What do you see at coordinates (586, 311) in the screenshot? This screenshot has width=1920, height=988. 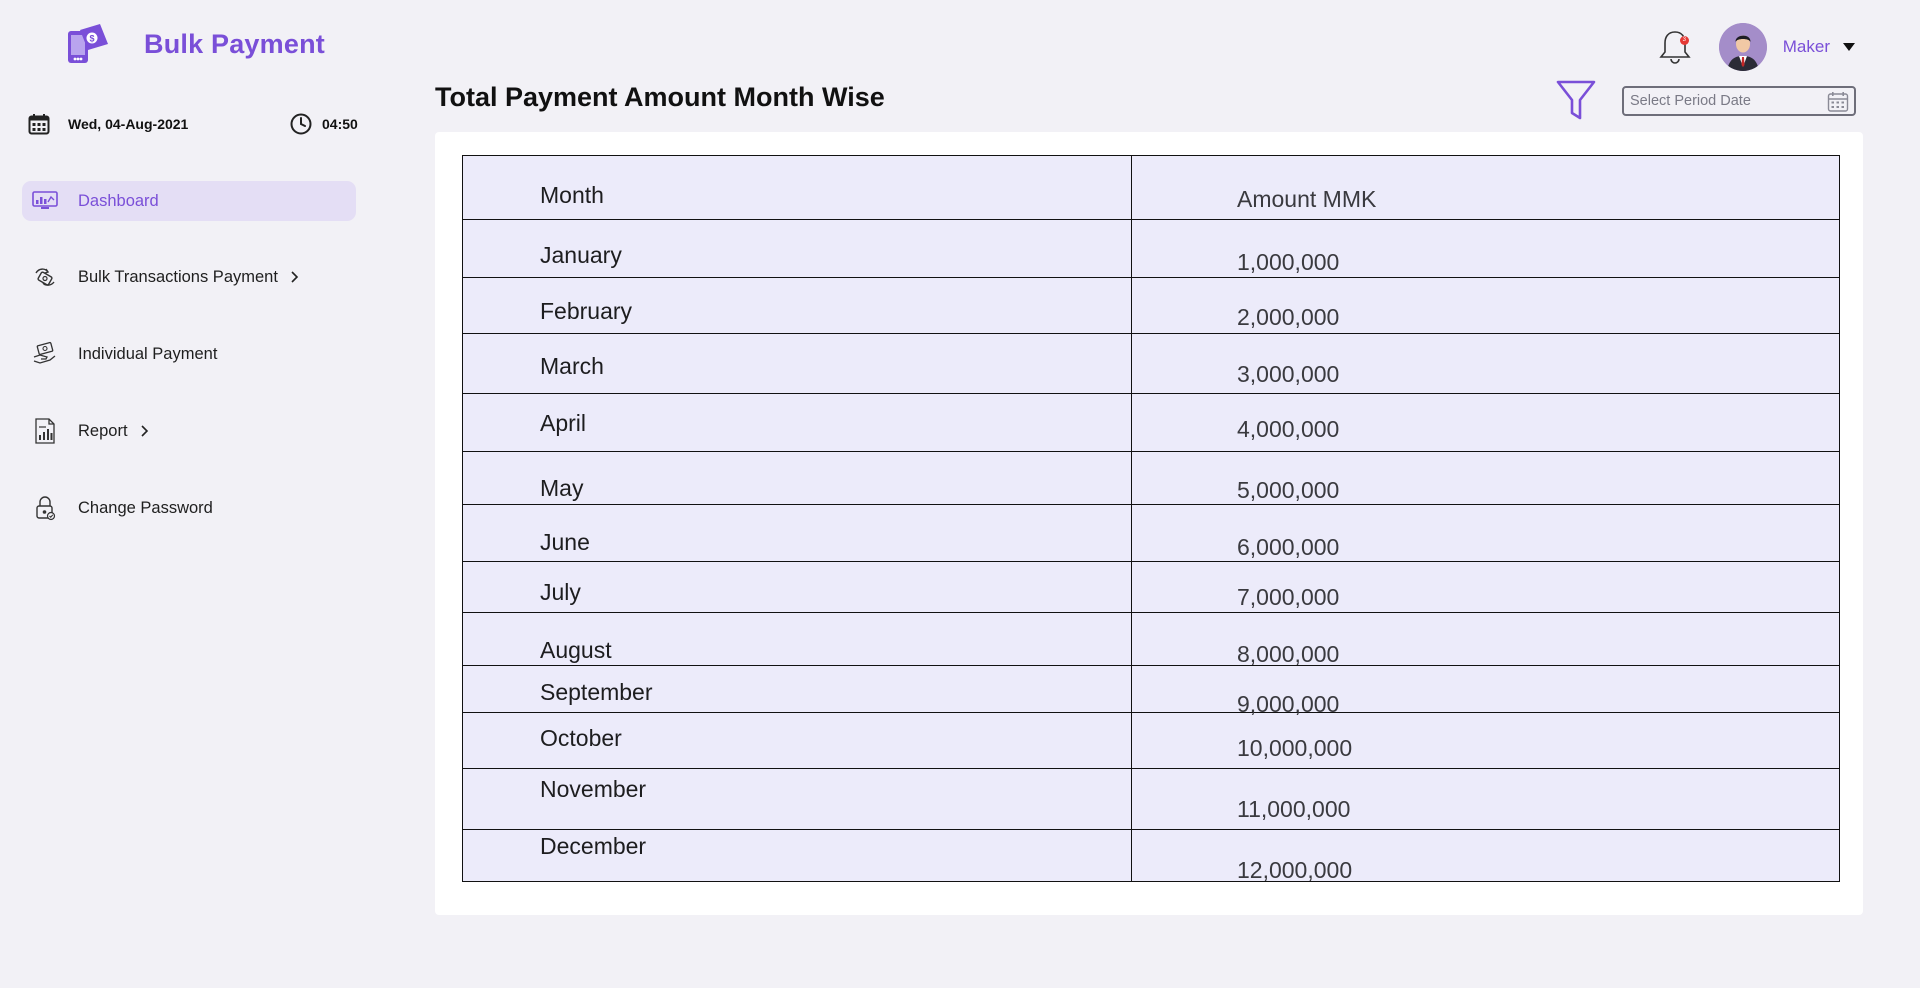 I see `month-name: February` at bounding box center [586, 311].